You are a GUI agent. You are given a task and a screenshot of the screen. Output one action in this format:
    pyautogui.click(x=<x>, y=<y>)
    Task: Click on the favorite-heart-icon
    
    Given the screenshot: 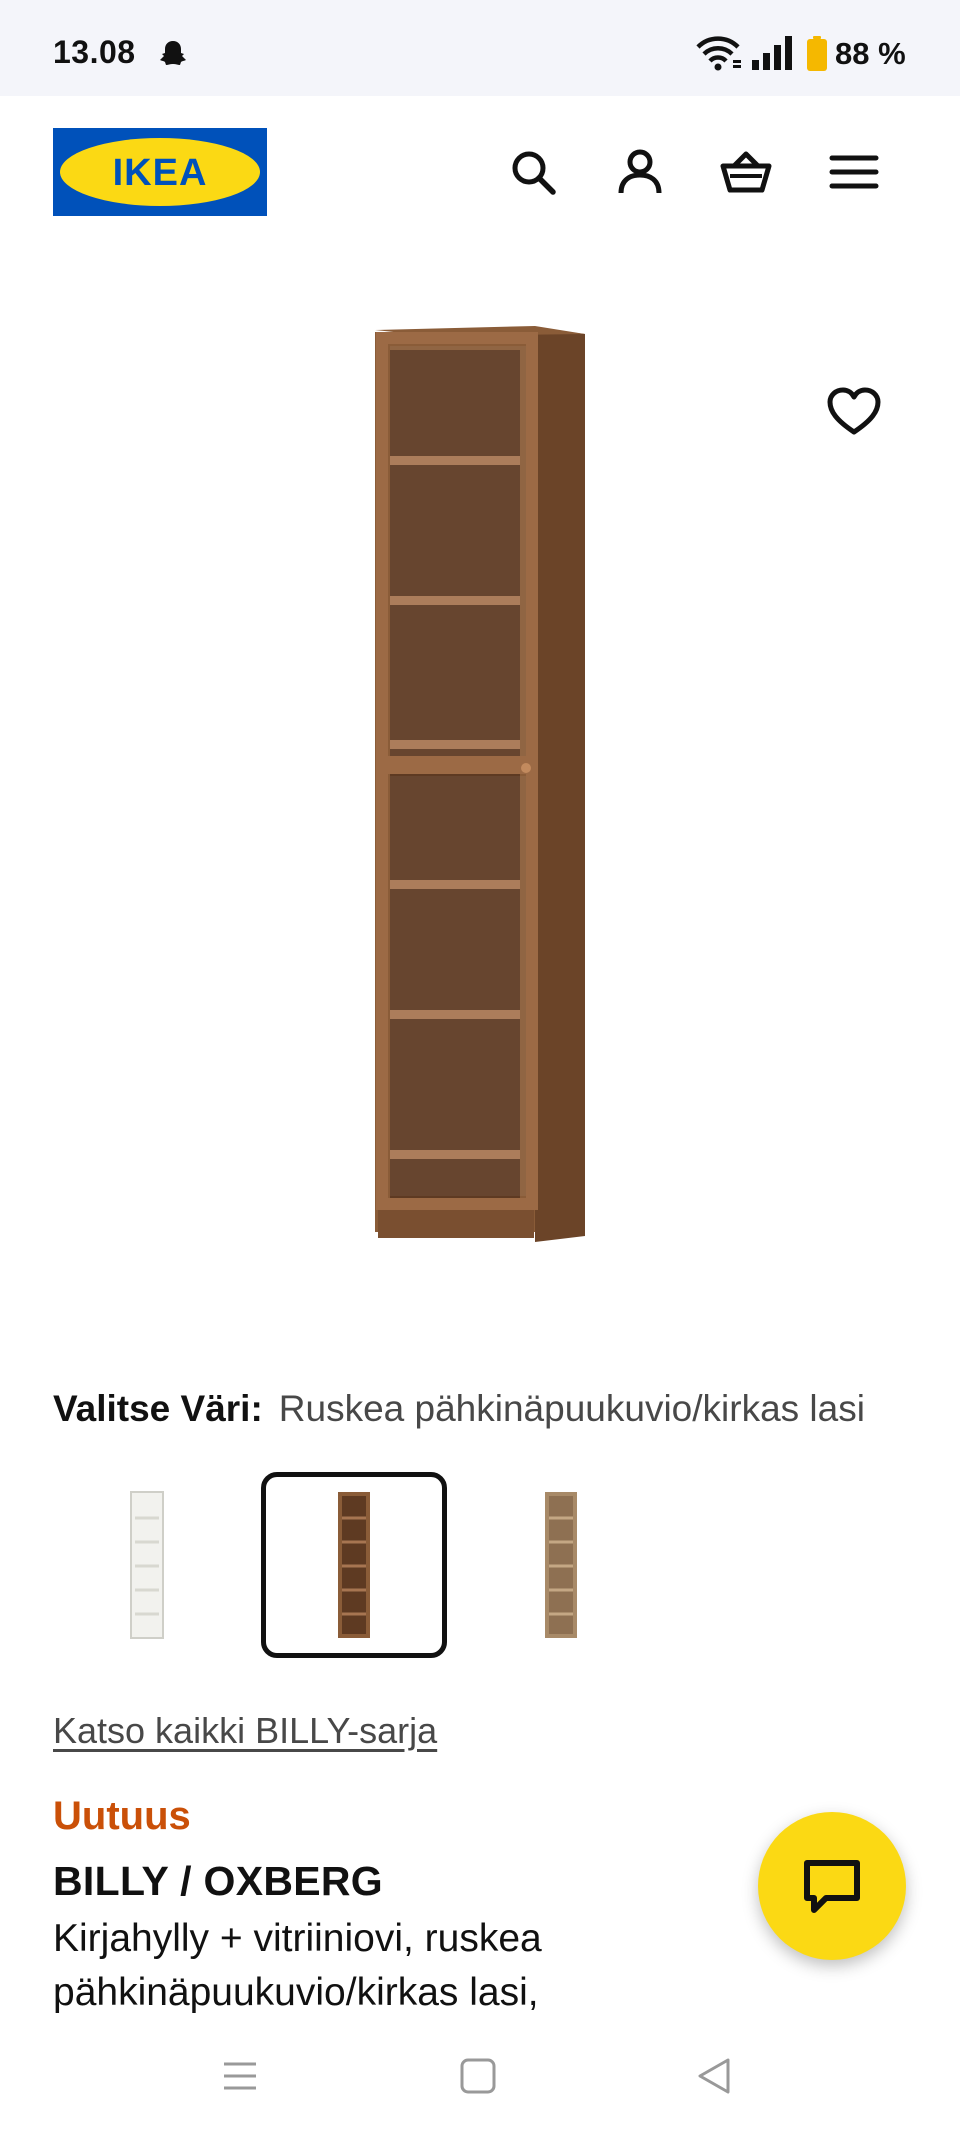 What is the action you would take?
    pyautogui.click(x=854, y=412)
    